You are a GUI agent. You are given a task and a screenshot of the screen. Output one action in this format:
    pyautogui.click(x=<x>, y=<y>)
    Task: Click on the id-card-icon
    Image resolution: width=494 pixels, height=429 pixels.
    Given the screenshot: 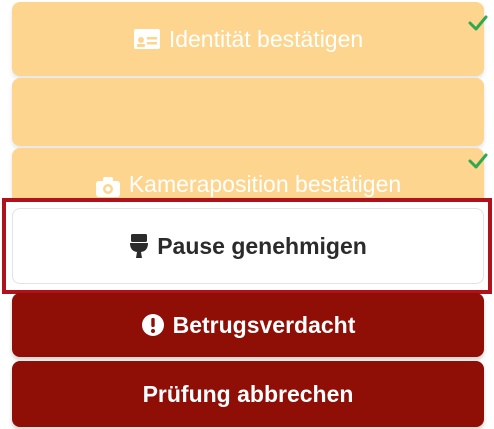 What is the action you would take?
    pyautogui.click(x=147, y=39)
    